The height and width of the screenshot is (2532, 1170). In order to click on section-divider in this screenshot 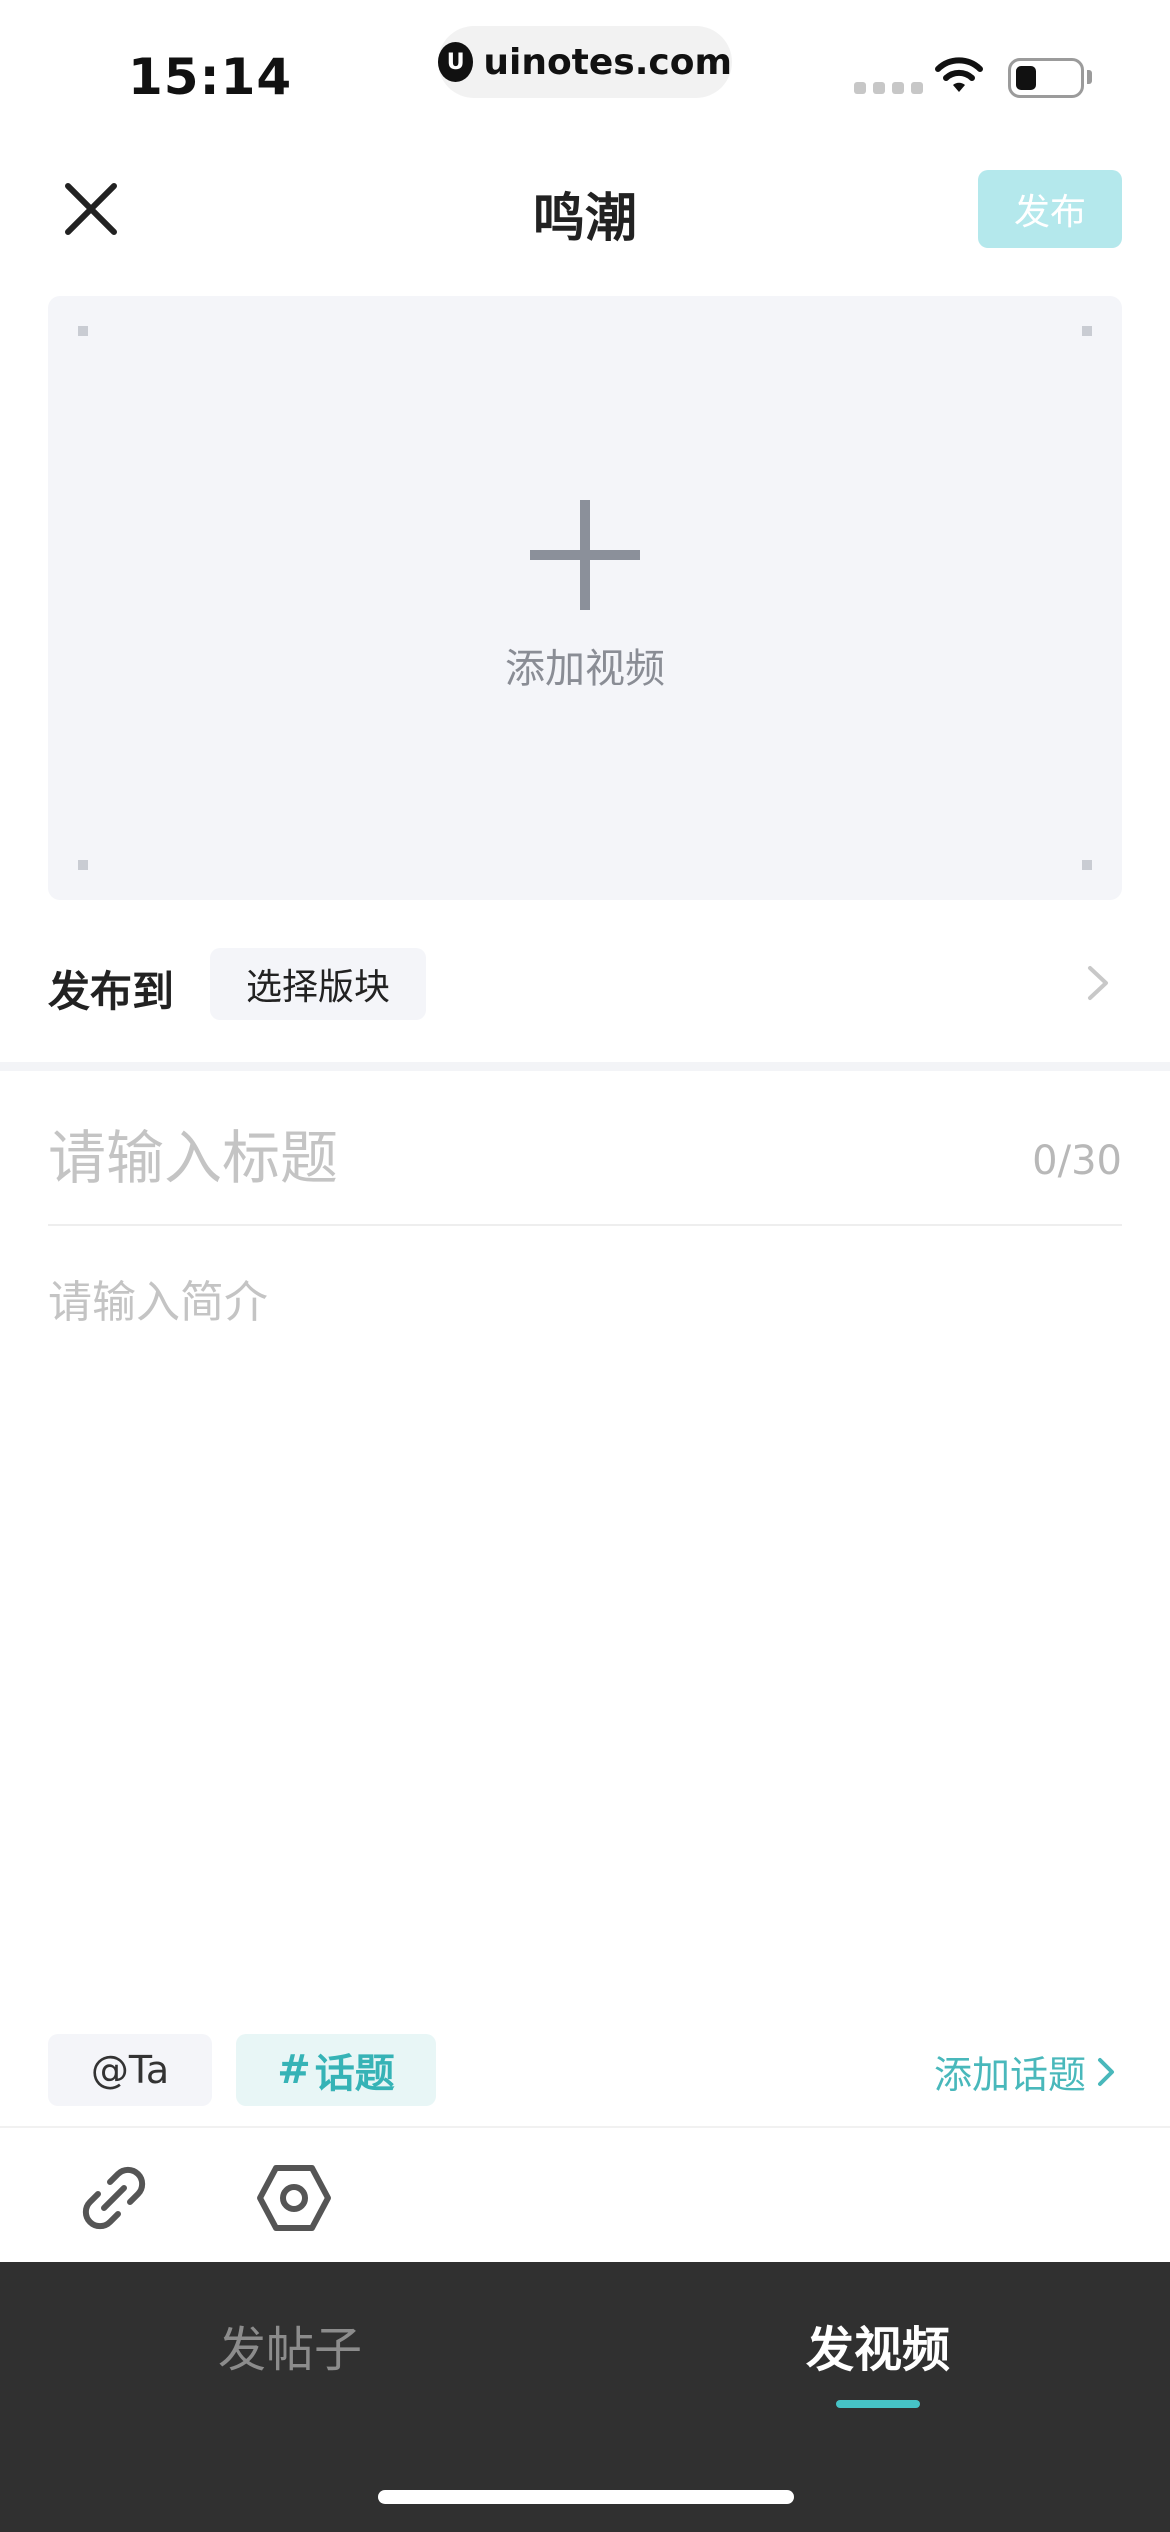, I will do `click(585, 1066)`.